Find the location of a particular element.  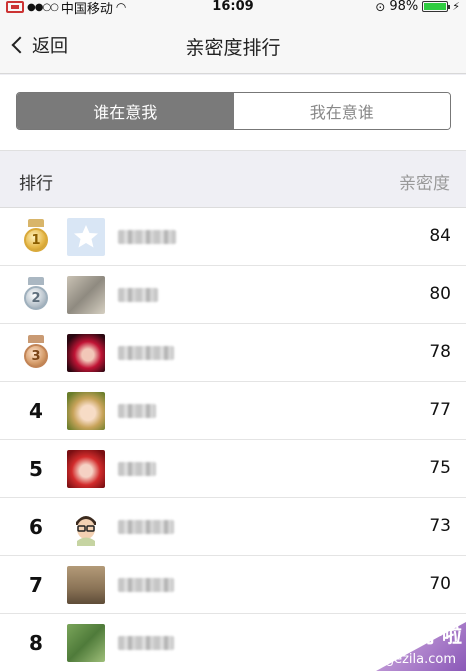

ranking-row: 4 77 is located at coordinates (233, 411).